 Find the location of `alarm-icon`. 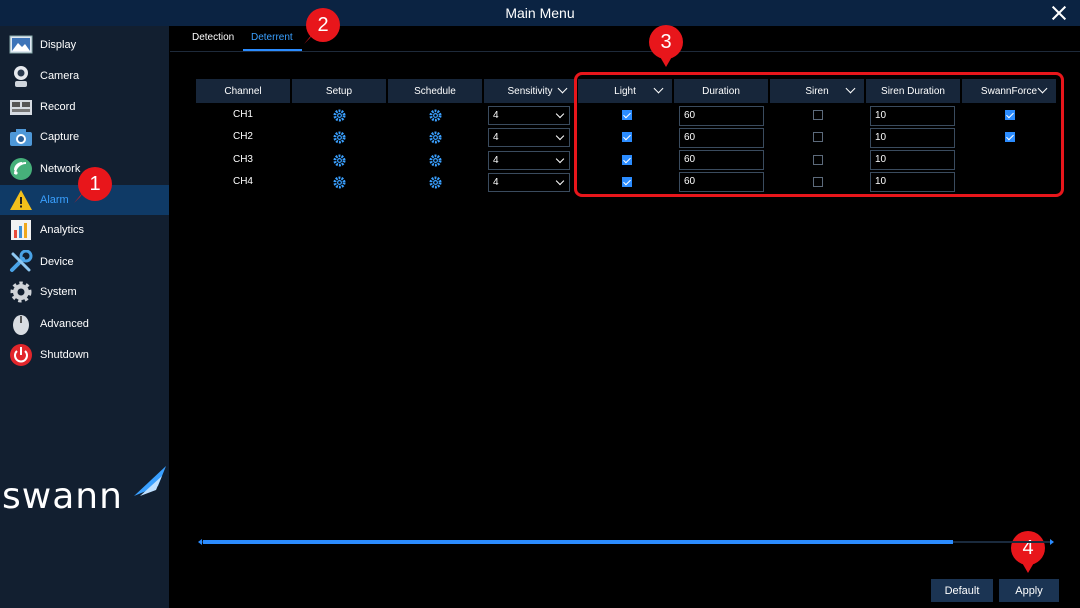

alarm-icon is located at coordinates (21, 200).